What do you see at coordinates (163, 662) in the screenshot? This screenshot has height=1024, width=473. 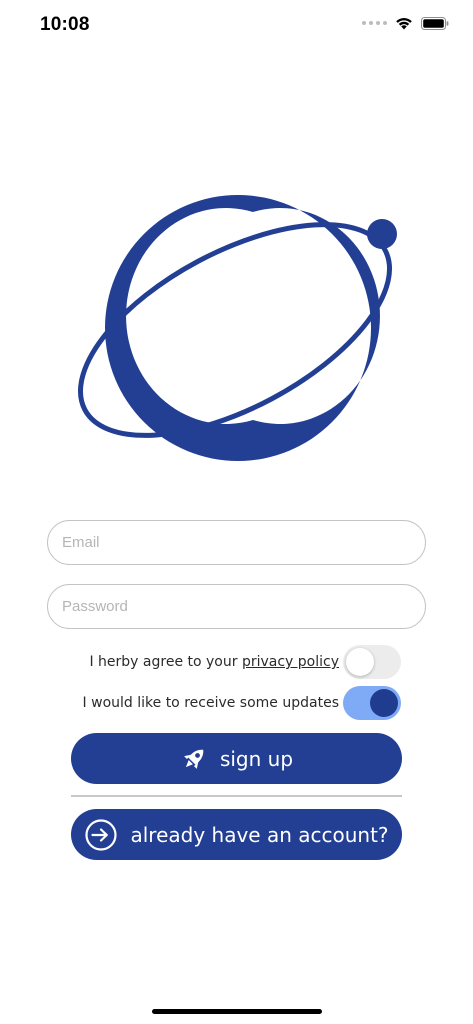 I see `privacy-consent-text: I herby agree to your` at bounding box center [163, 662].